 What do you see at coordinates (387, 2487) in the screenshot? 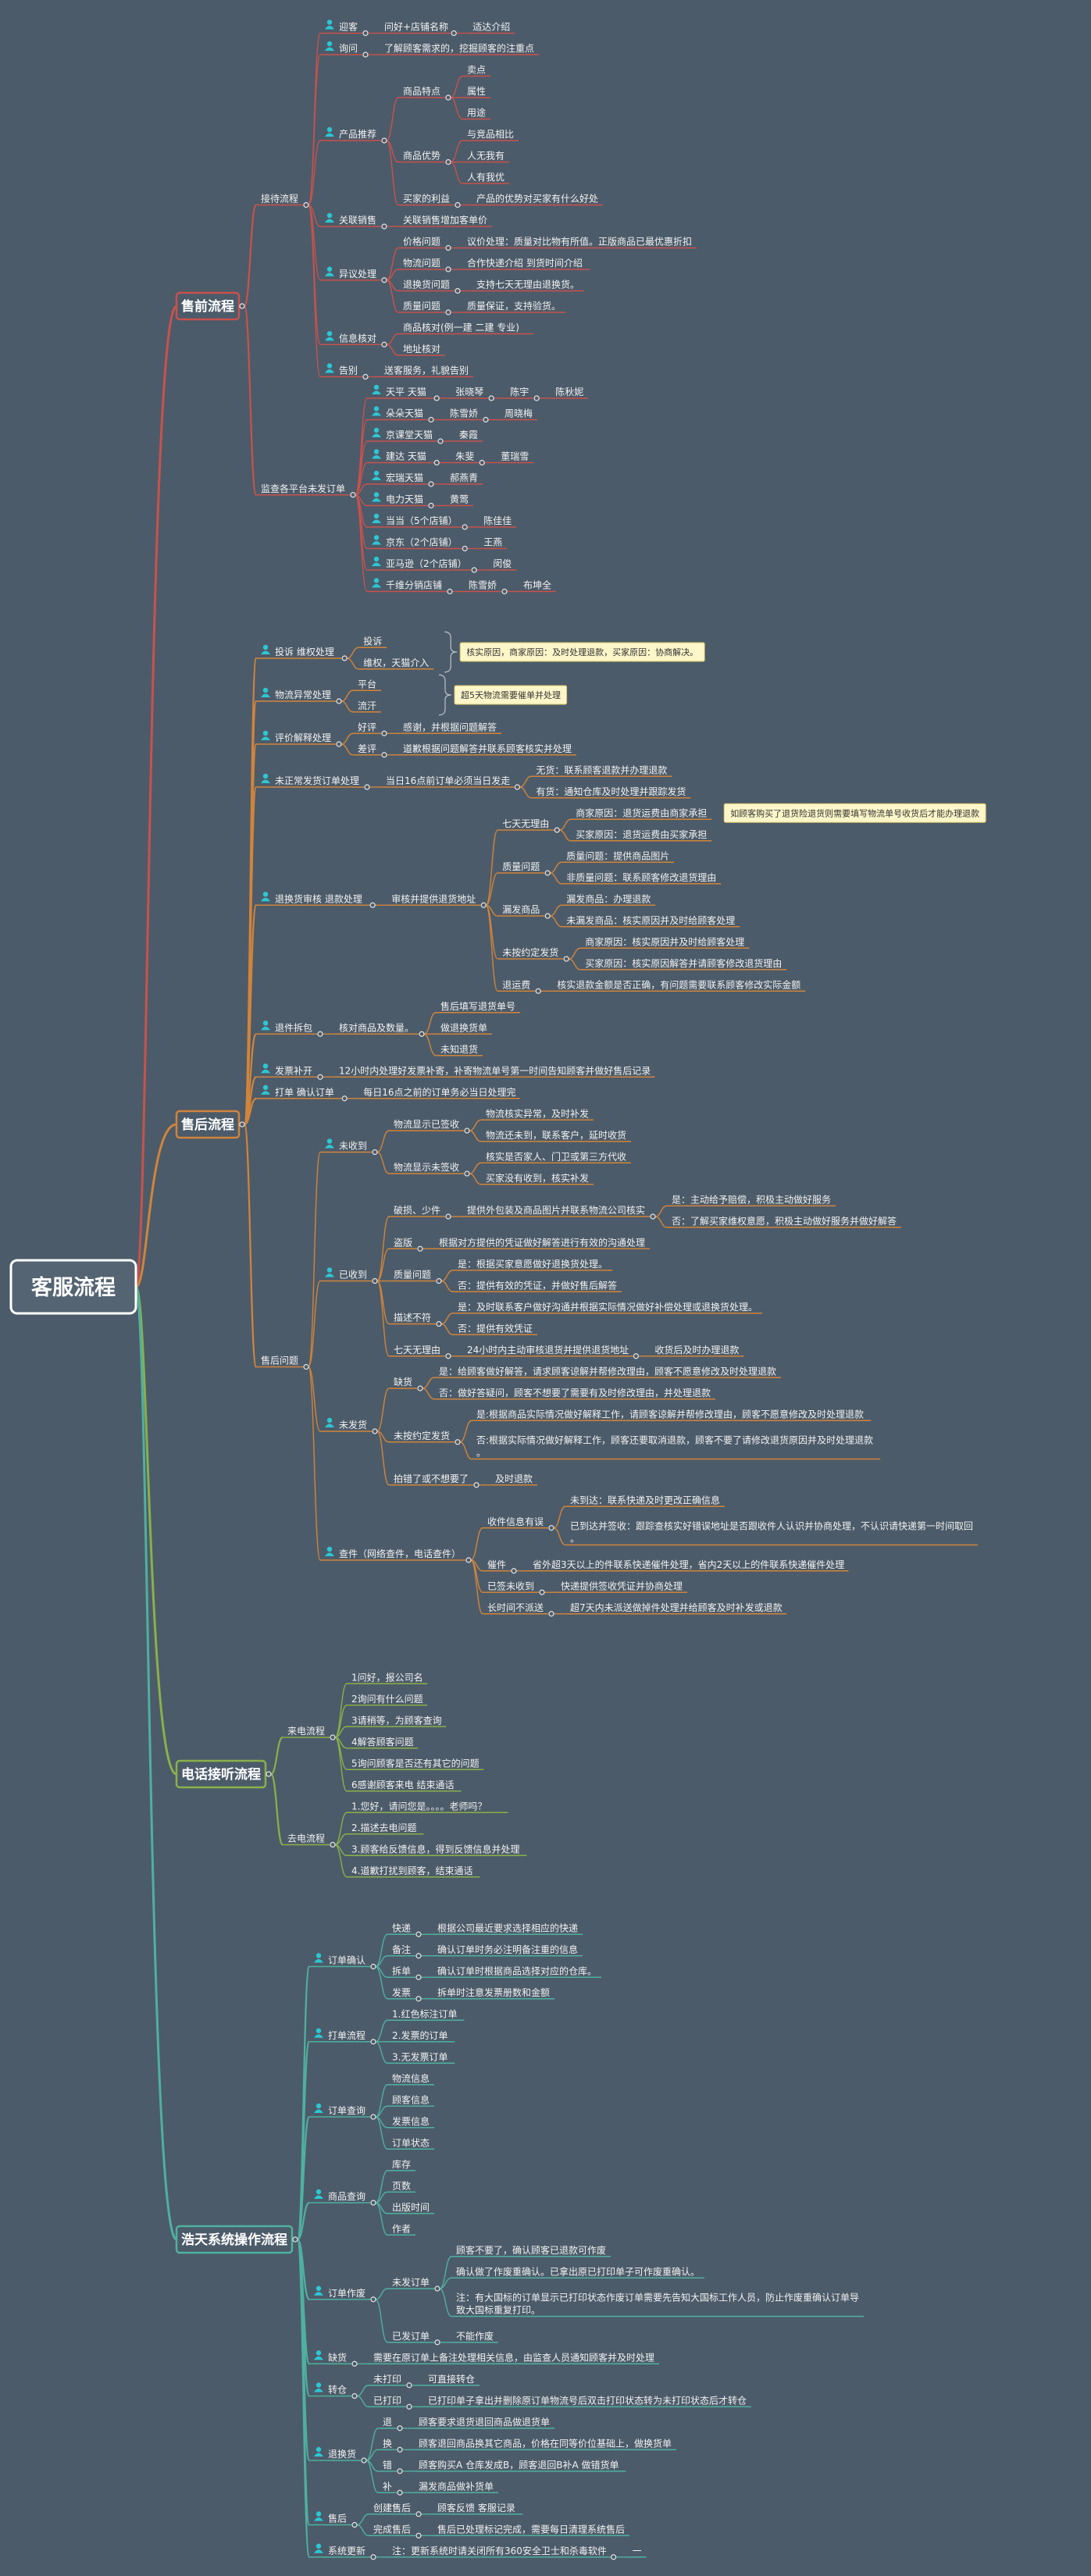
I see `topic-node: 补` at bounding box center [387, 2487].